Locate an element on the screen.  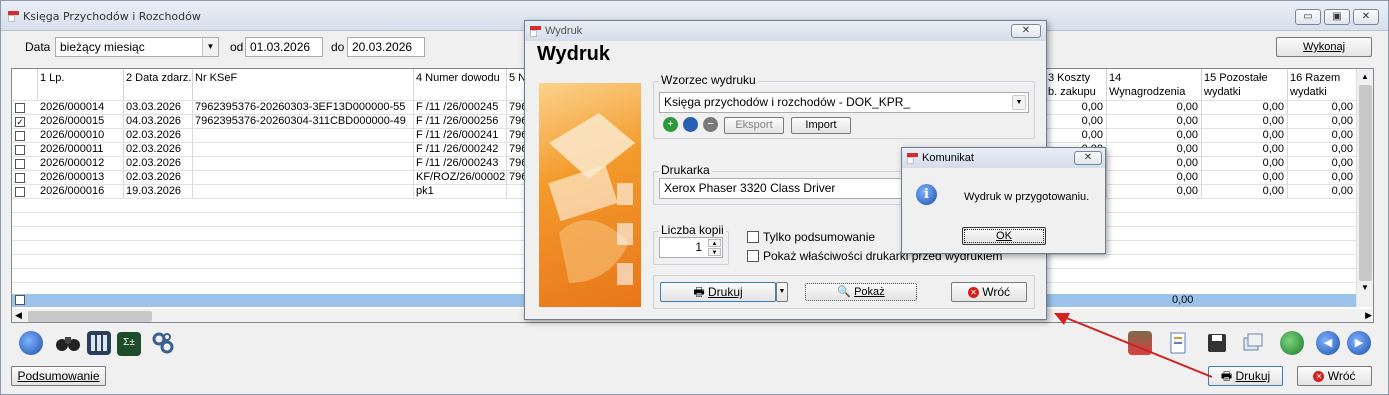
show-props-checkbox is located at coordinates (753, 256).